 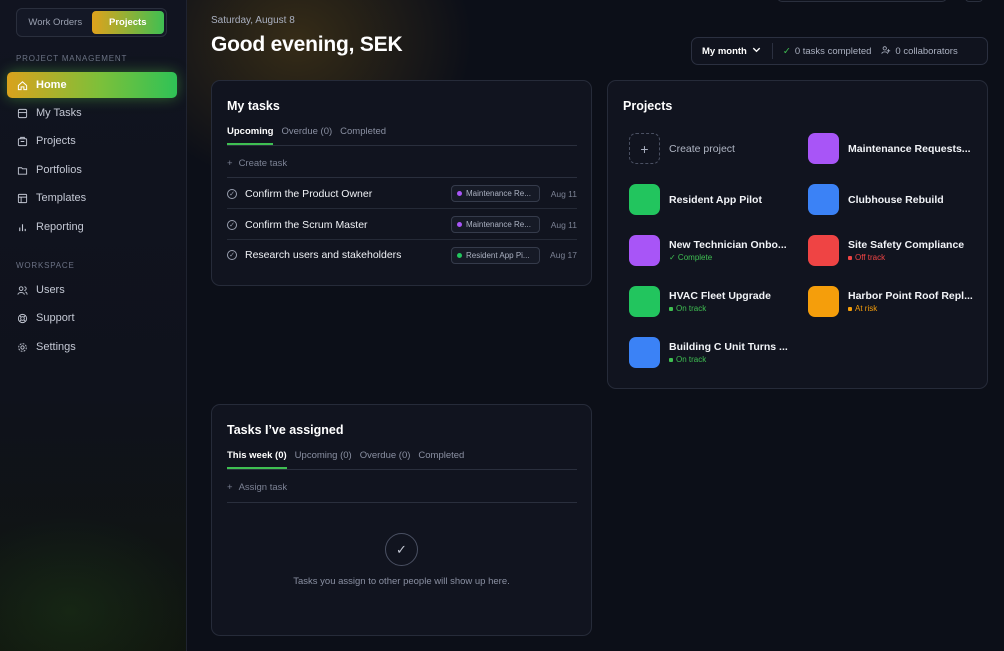 I want to click on sidebar-item-label: My Tasks, so click(x=59, y=113).